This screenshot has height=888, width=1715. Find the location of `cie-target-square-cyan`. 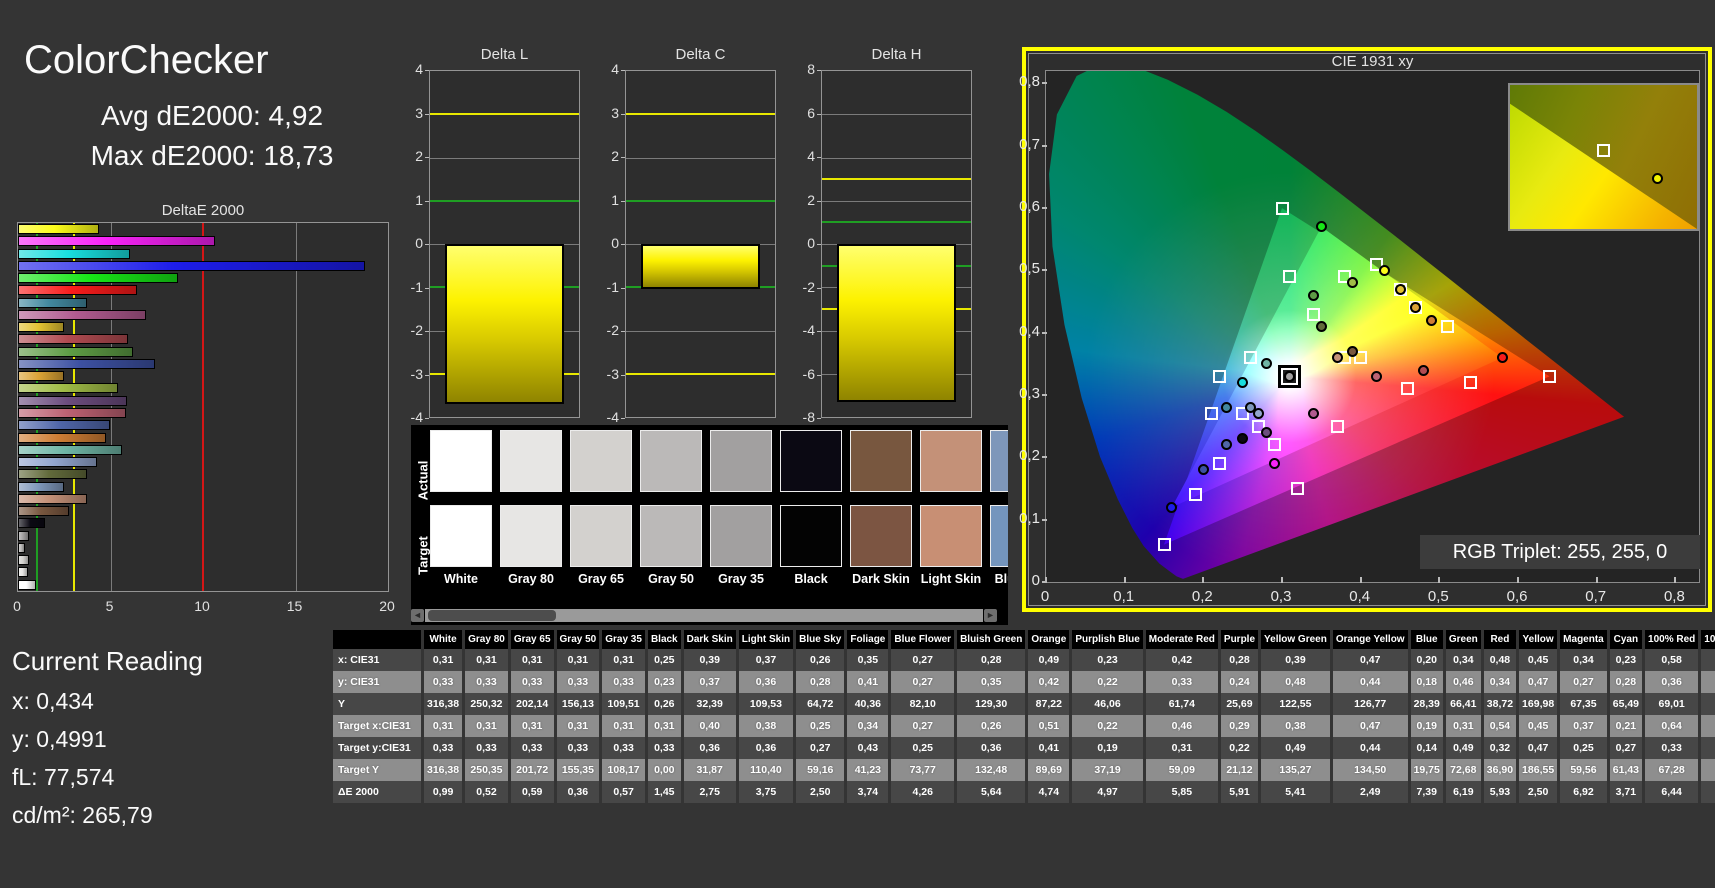

cie-target-square-cyan is located at coordinates (1211, 414).